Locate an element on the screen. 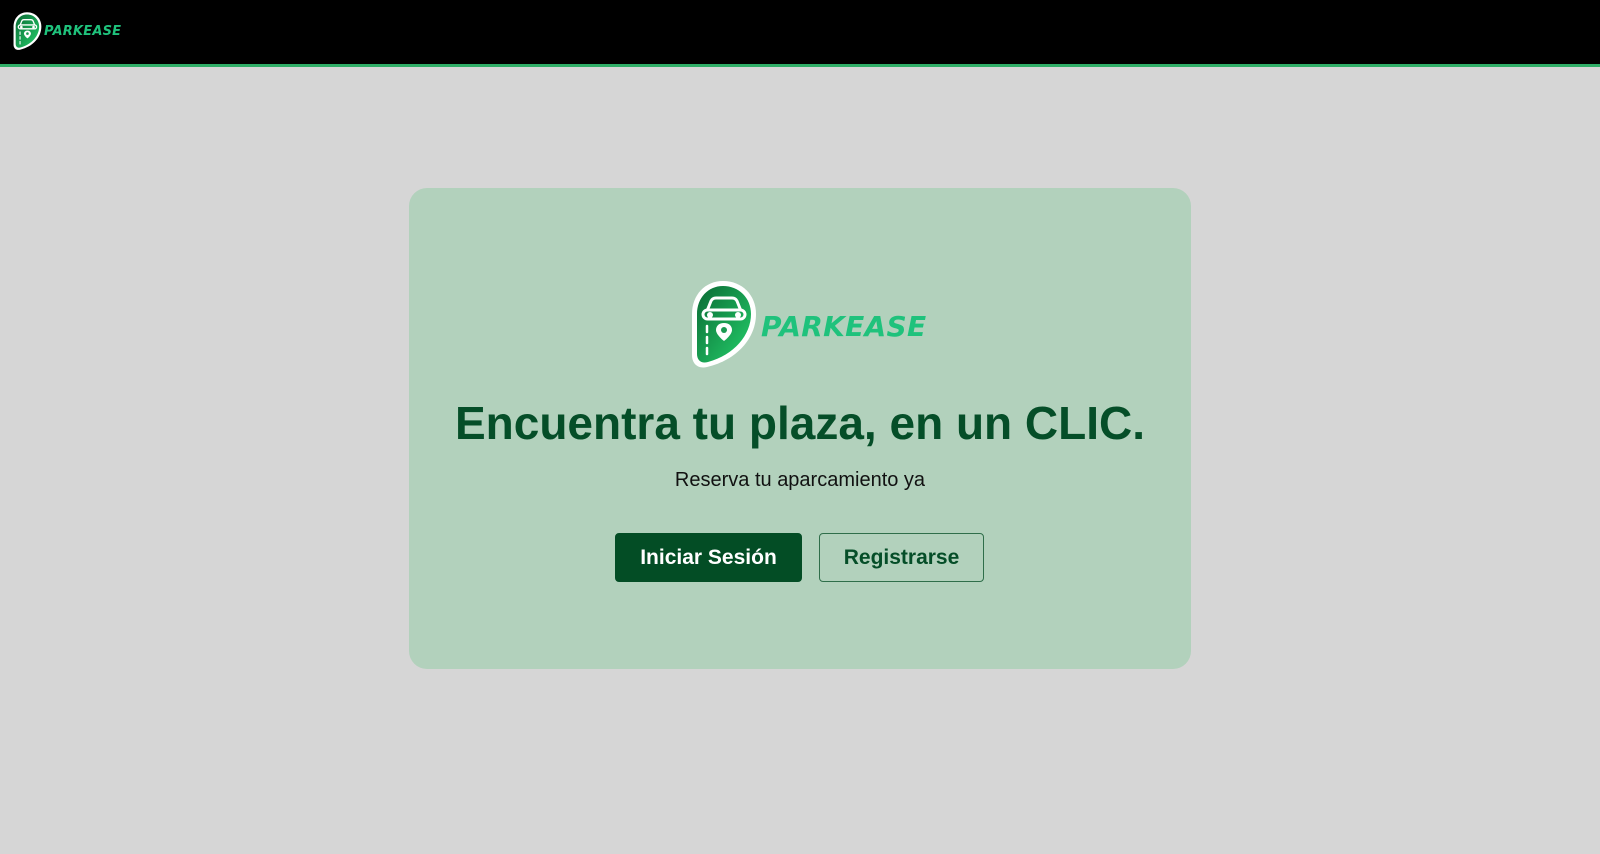  navbar-logo-link: PARKEASE is located at coordinates (66, 31).